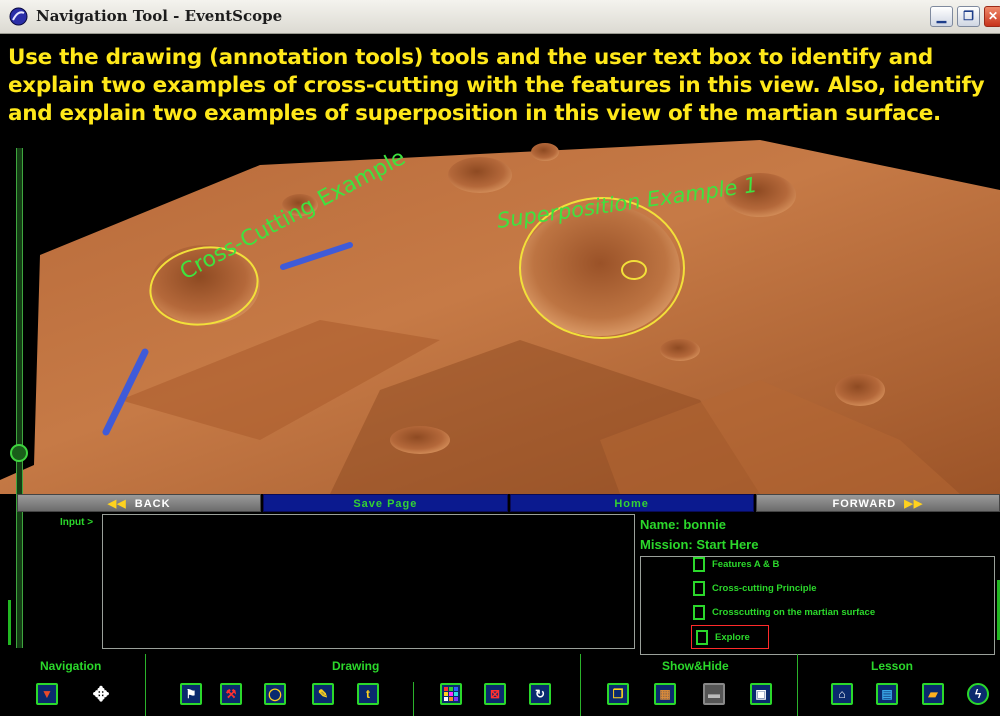  I want to click on input-label: Input >, so click(77, 522).